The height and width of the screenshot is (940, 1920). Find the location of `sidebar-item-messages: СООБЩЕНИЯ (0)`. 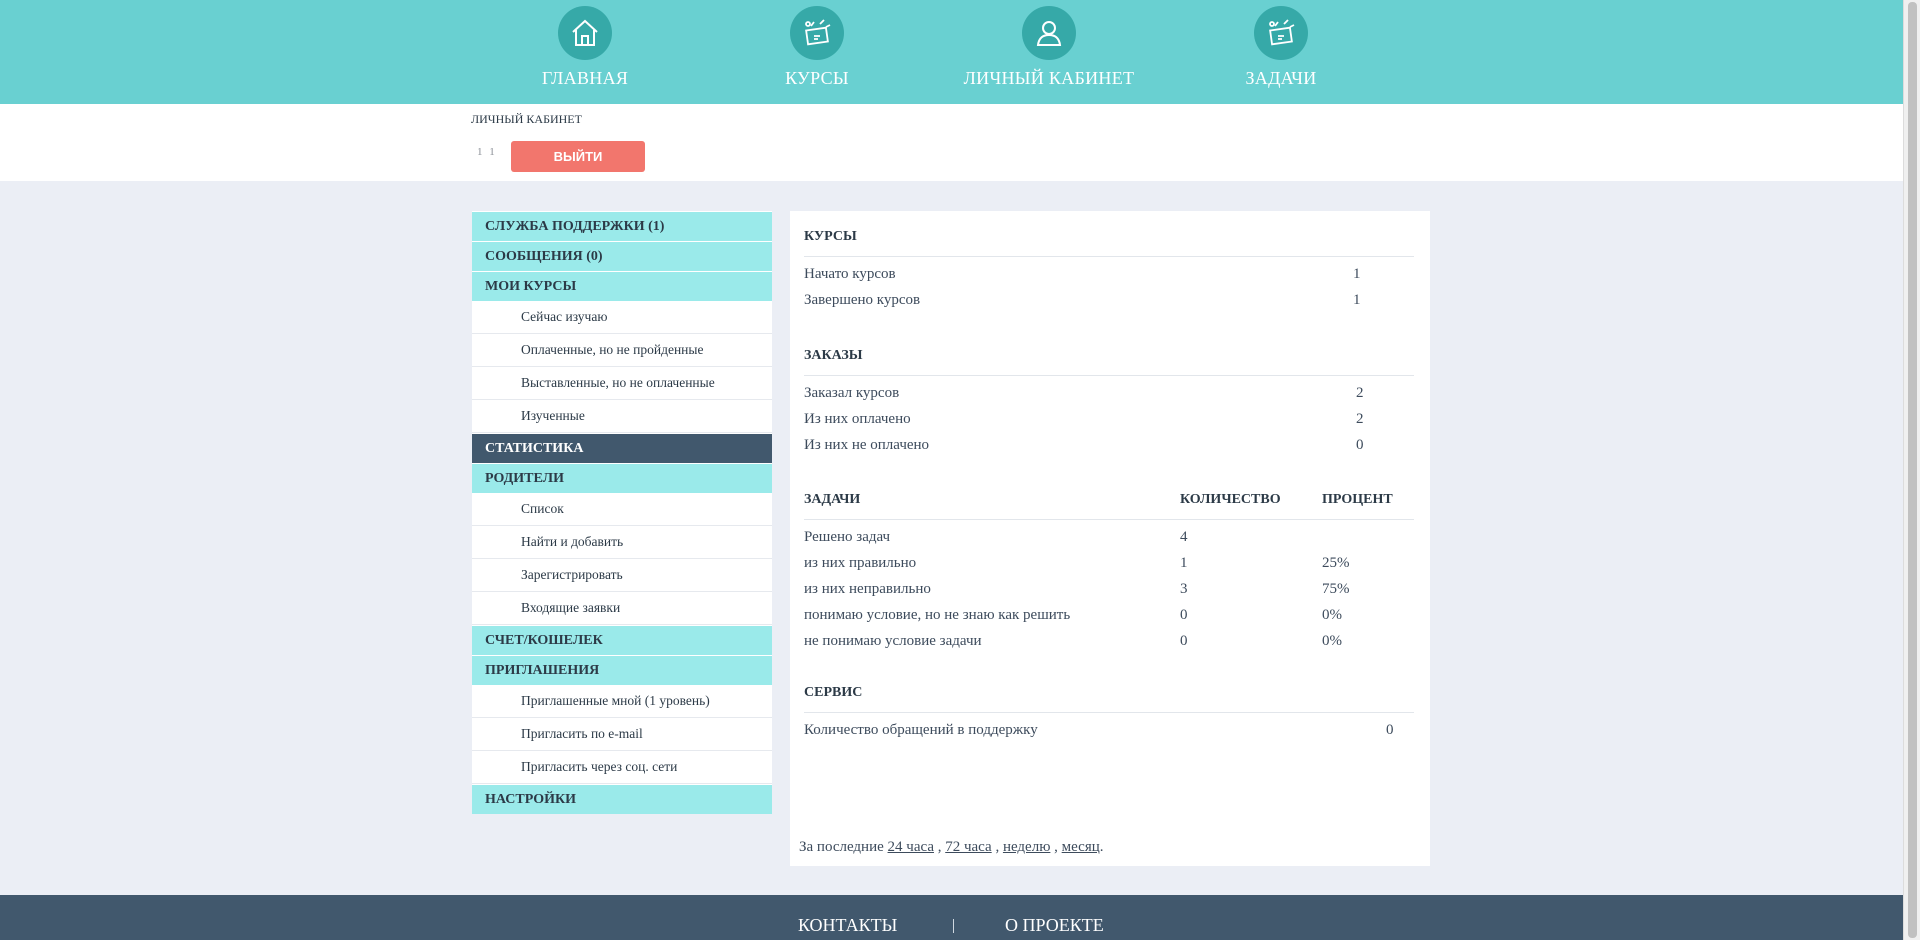

sidebar-item-messages: СООБЩЕНИЯ (0) is located at coordinates (622, 256).